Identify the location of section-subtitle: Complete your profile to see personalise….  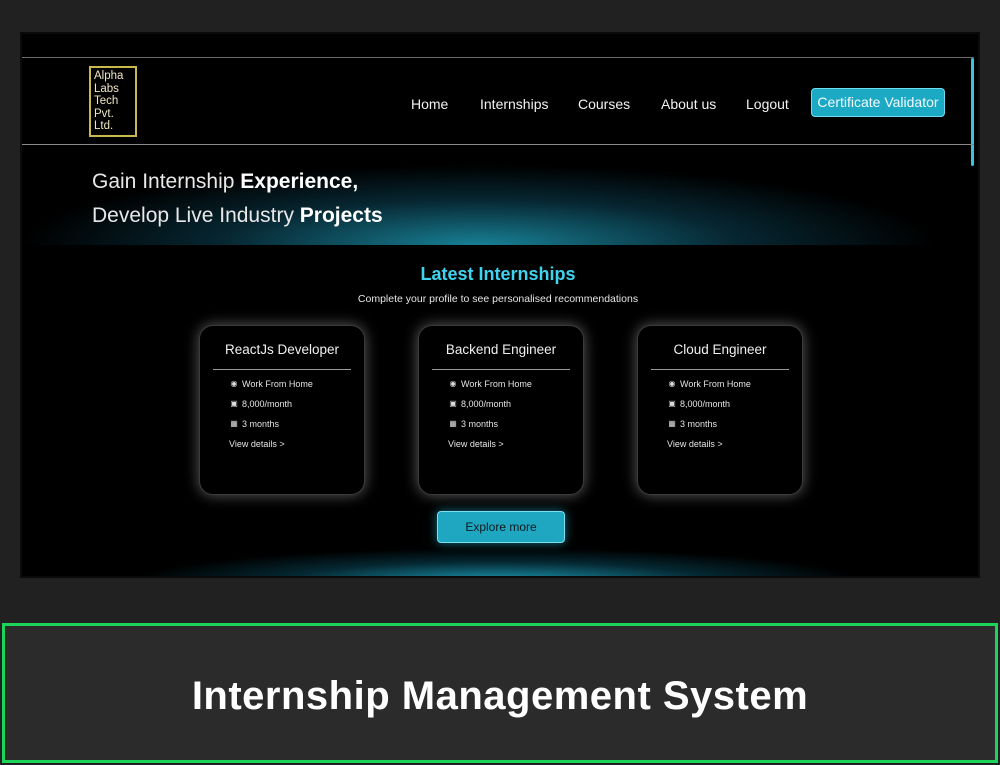
(498, 299).